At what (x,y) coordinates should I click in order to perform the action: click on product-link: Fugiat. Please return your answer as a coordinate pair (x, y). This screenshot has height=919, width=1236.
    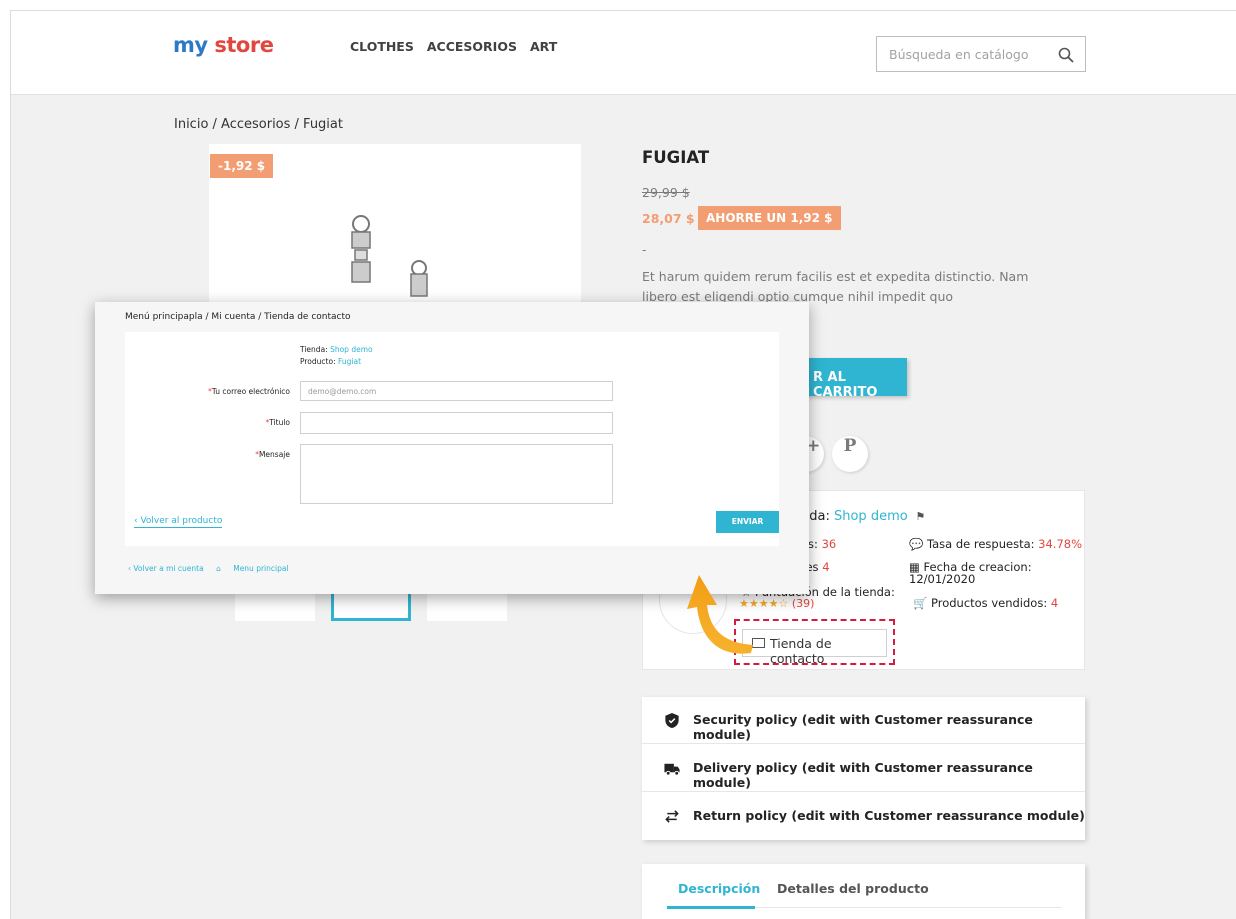
    Looking at the image, I should click on (349, 361).